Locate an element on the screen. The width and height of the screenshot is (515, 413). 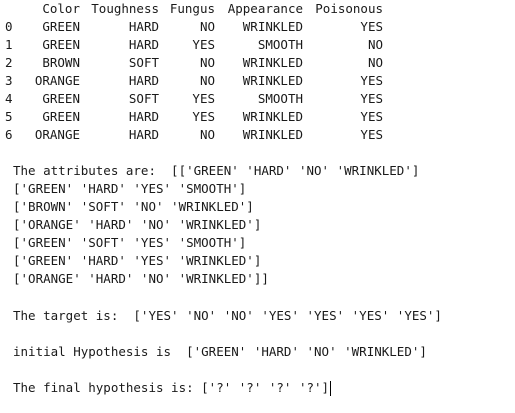
table-row: 4 GREEN SOFT YES SMOOTH YES is located at coordinates (192, 99).